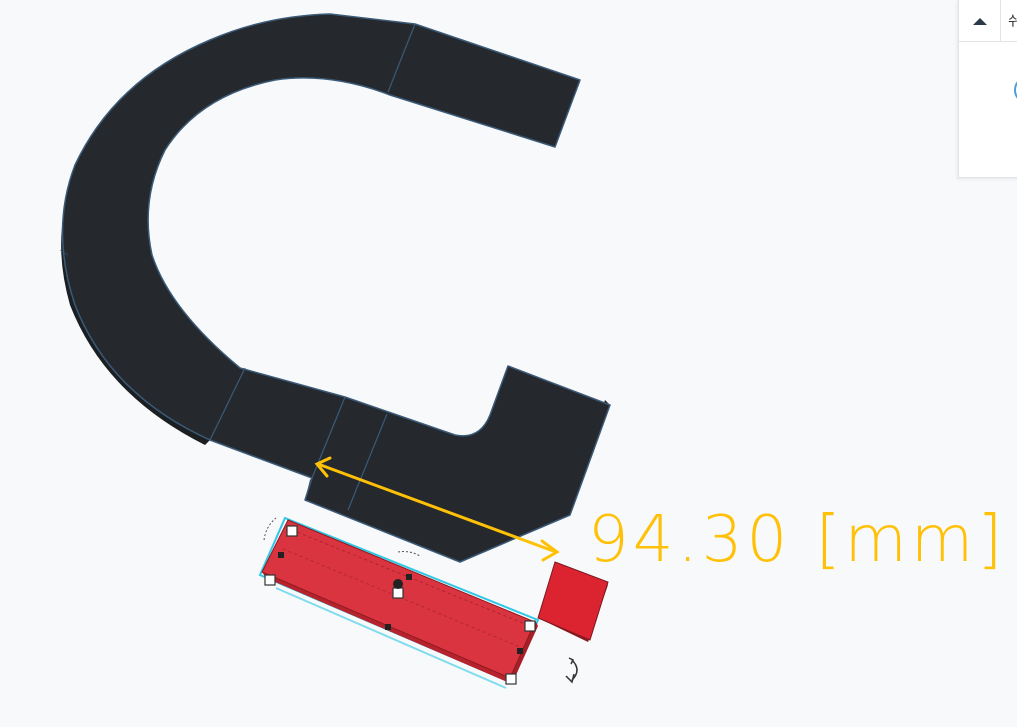 The image size is (1017, 727). Describe the element at coordinates (270, 580) in the screenshot. I see `corner-handle-bottom-left` at that location.